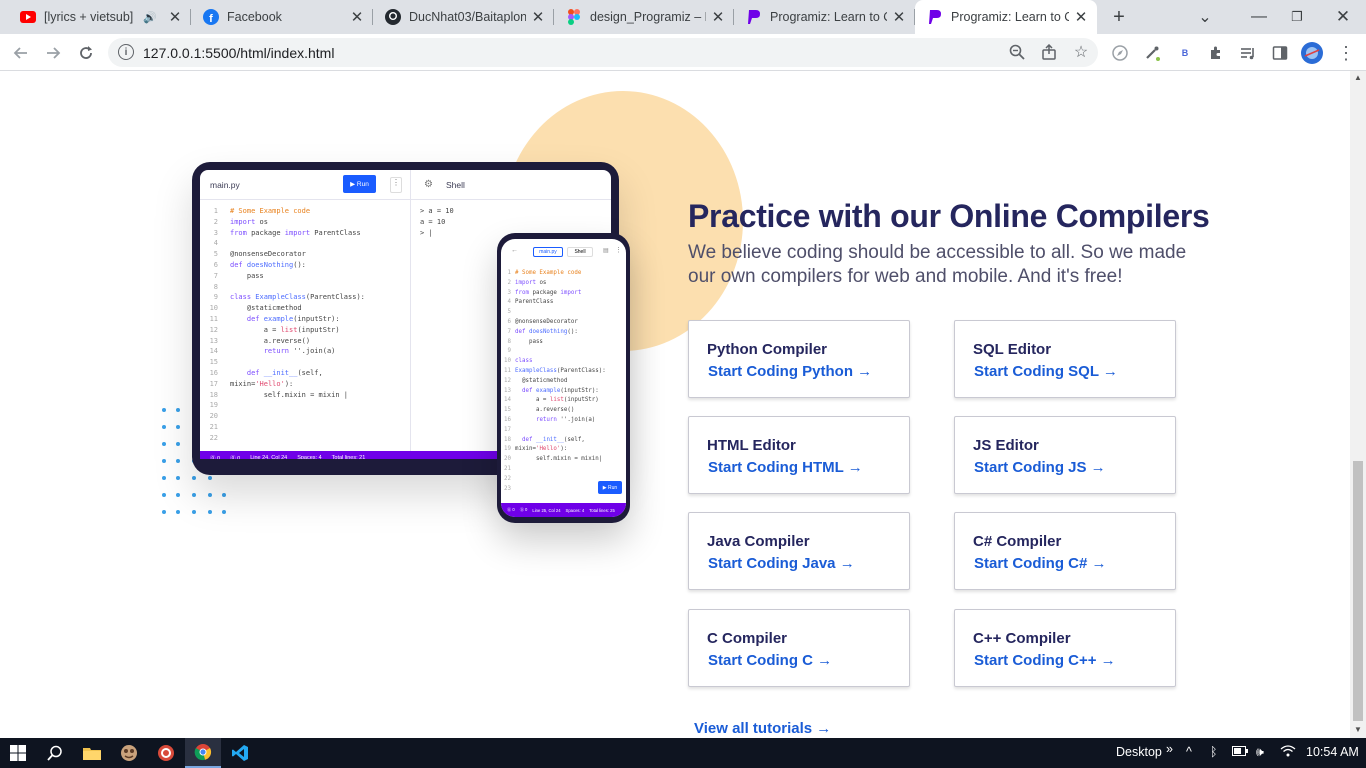 The image size is (1366, 768). What do you see at coordinates (1259, 17) in the screenshot?
I see `minimize-icon: —` at bounding box center [1259, 17].